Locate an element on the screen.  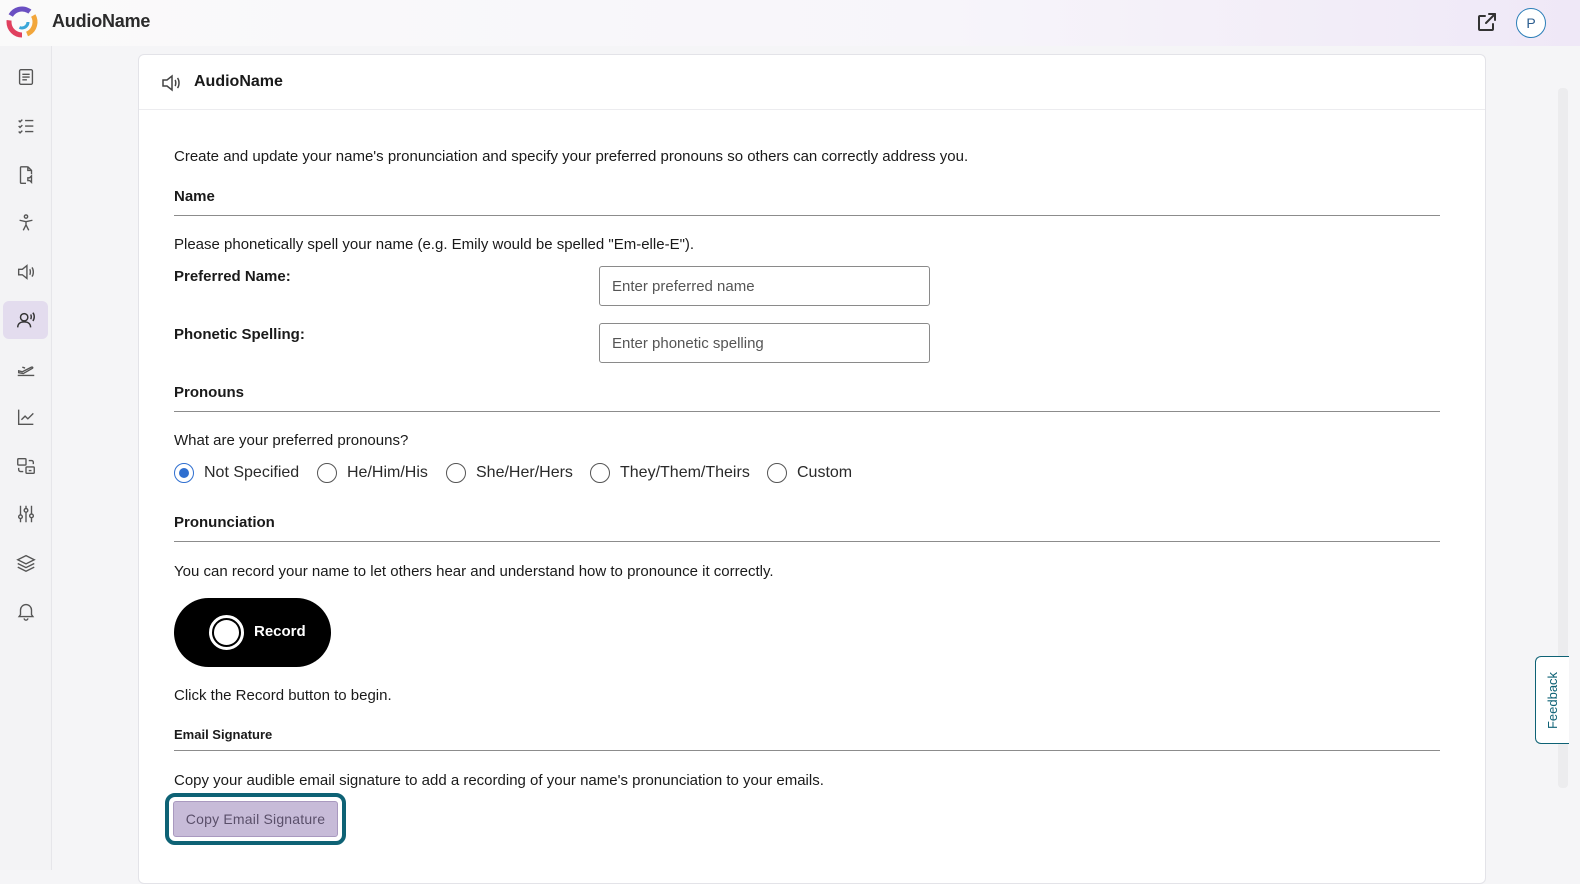
card-header: AudioName is located at coordinates (812, 82).